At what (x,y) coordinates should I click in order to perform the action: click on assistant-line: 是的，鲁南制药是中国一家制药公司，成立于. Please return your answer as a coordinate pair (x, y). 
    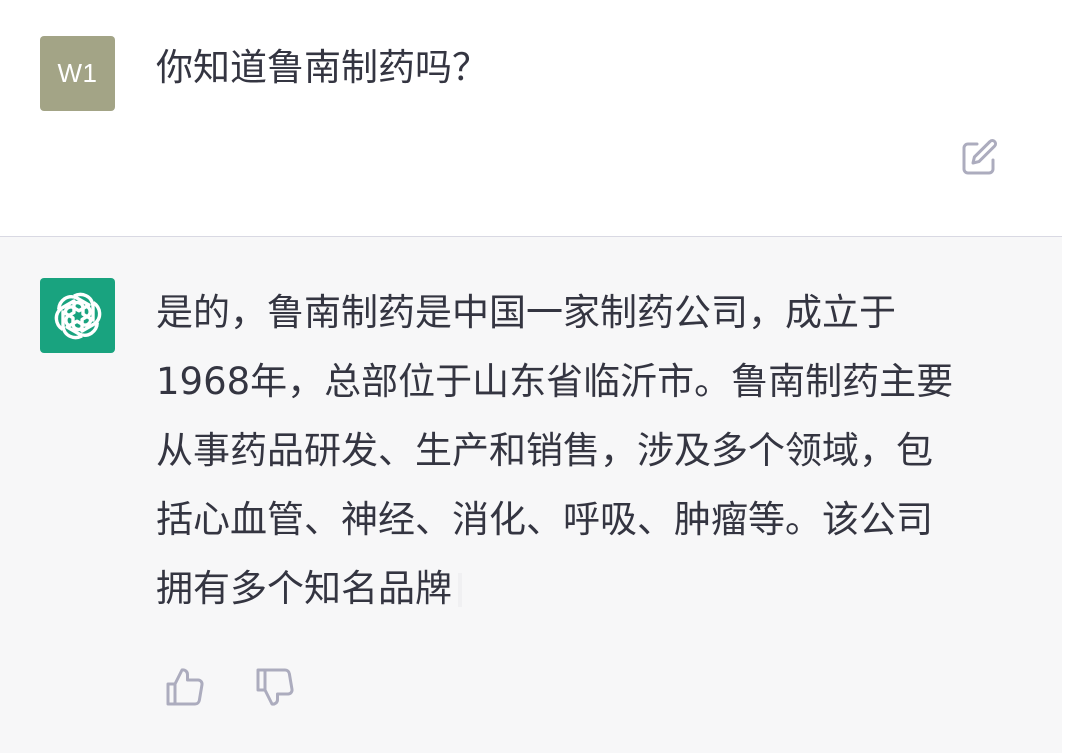
    Looking at the image, I should click on (526, 312).